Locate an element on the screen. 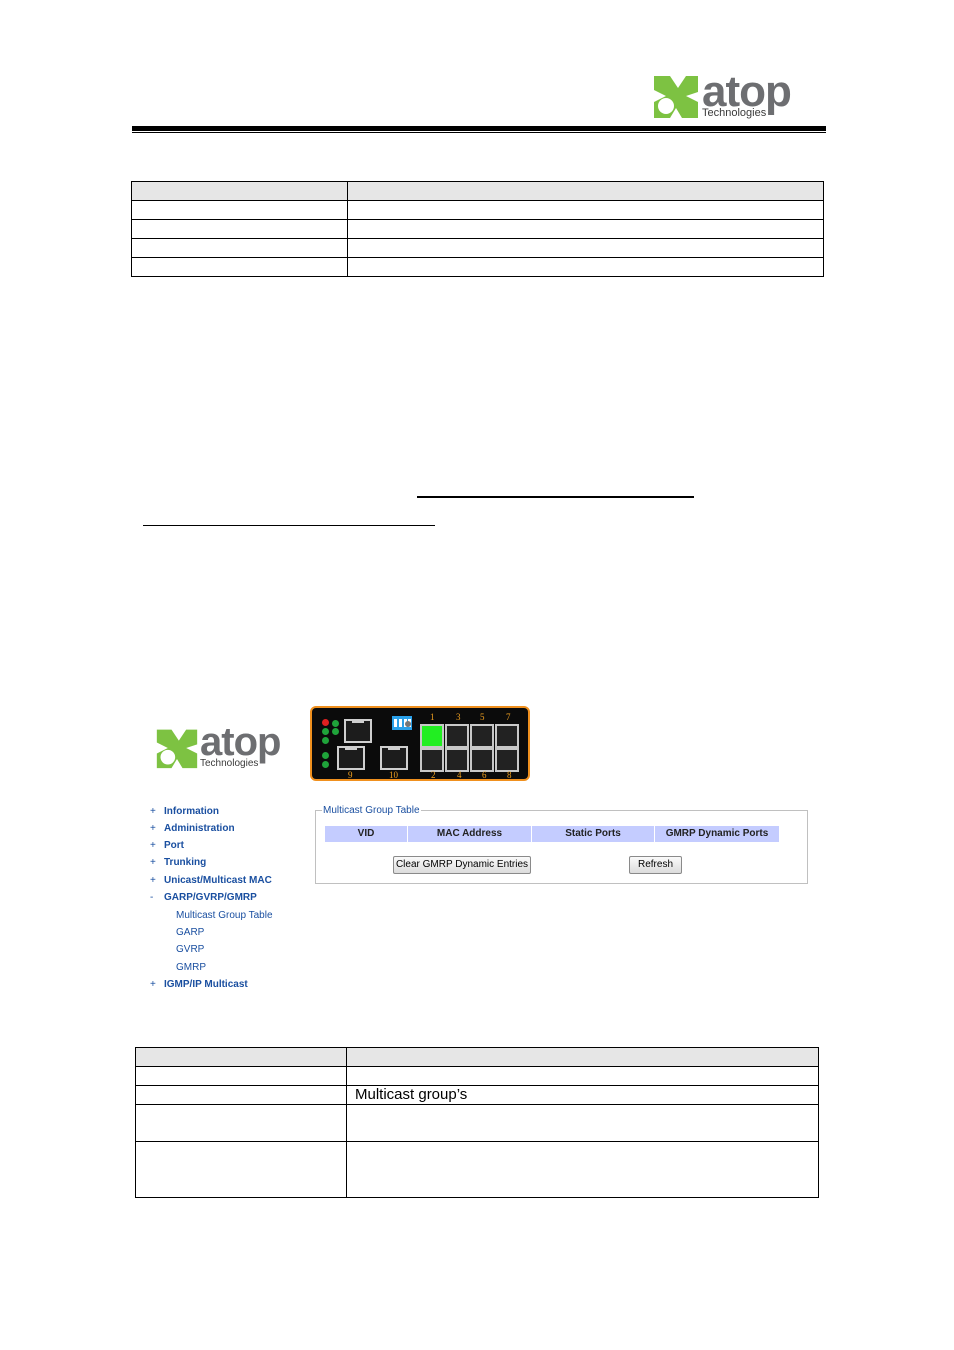 This screenshot has width=954, height=1350. nav-subitem-gvrp: GVRP is located at coordinates (190, 949).